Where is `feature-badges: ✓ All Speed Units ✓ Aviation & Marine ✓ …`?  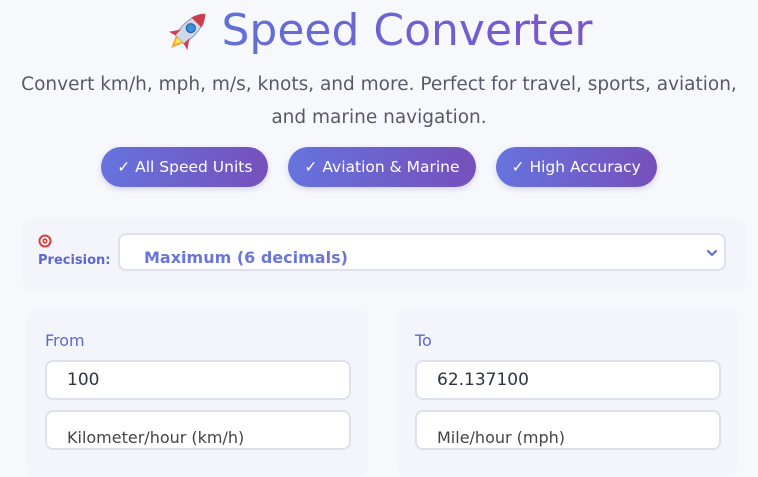 feature-badges: ✓ All Speed Units ✓ Aviation & Marine ✓ … is located at coordinates (379, 167).